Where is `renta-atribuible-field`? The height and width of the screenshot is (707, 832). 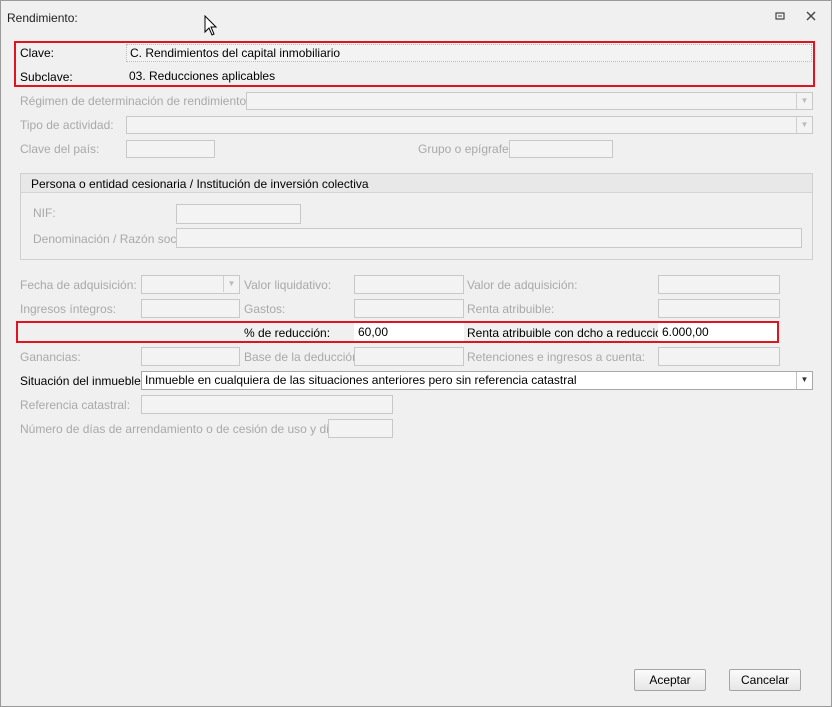
renta-atribuible-field is located at coordinates (719, 308).